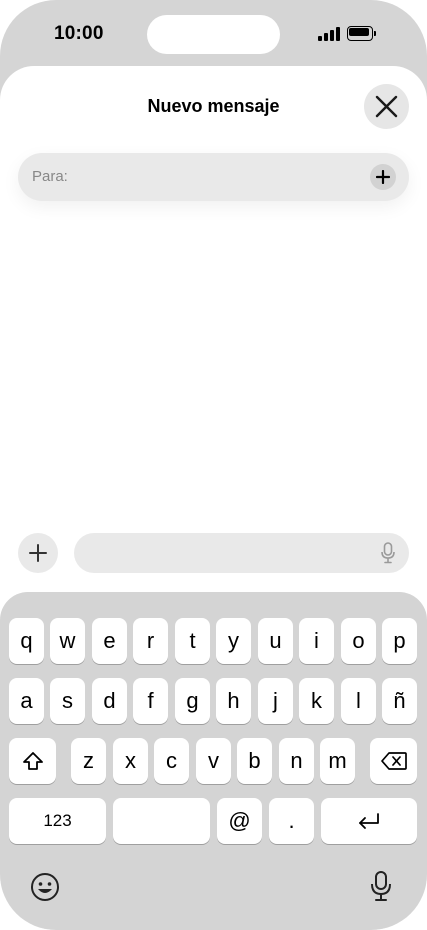 This screenshot has width=427, height=930. What do you see at coordinates (361, 33) in the screenshot?
I see `battery-icon` at bounding box center [361, 33].